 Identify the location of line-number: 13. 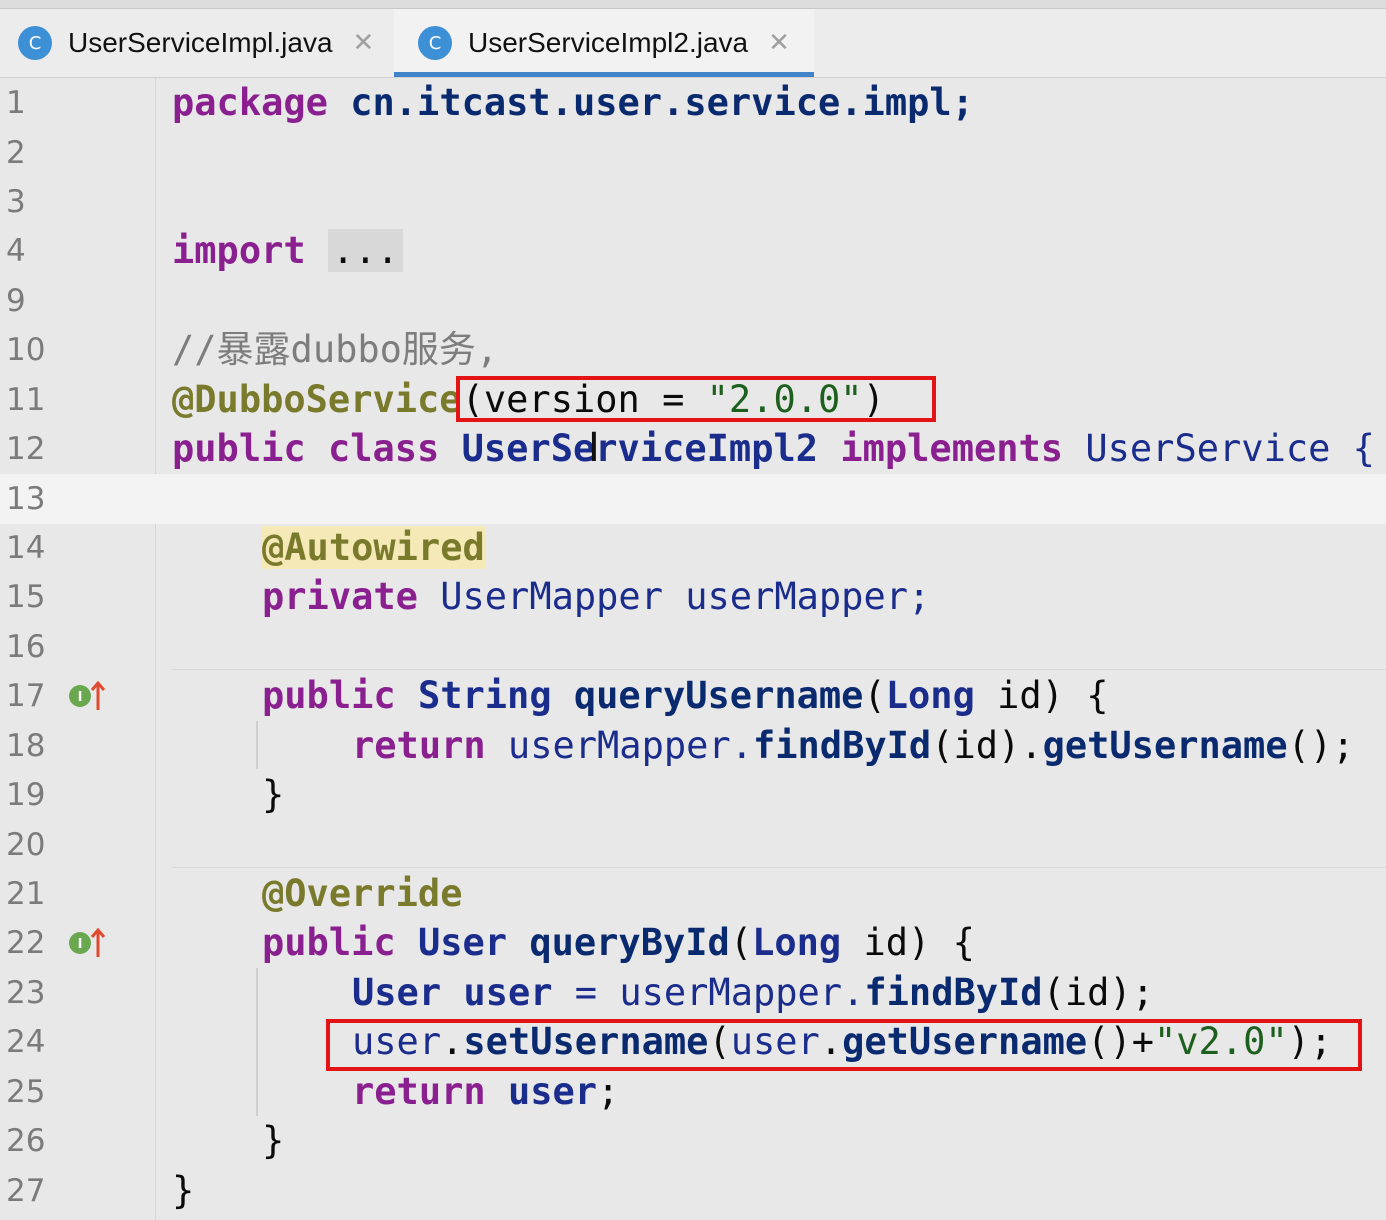
(26, 499).